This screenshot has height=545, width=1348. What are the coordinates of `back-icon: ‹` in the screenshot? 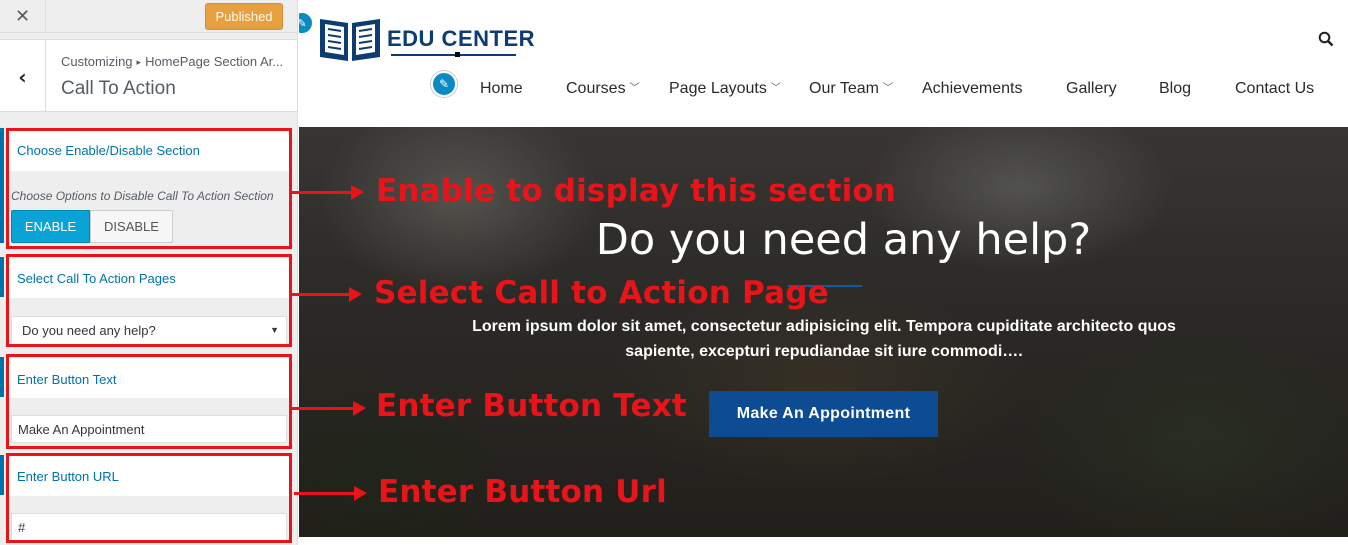 It's located at (23, 76).